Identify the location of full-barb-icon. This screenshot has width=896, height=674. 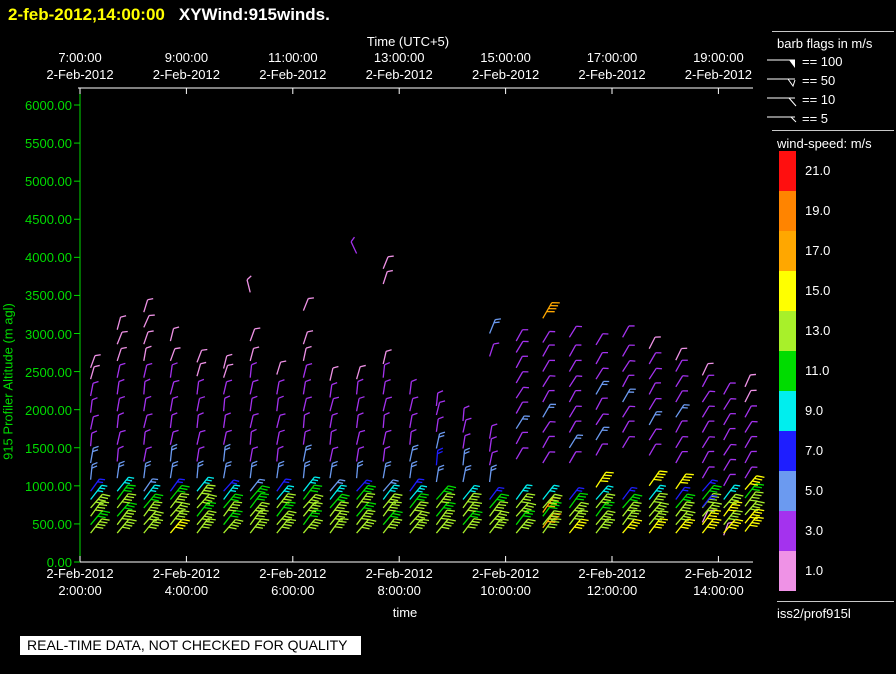
(782, 102).